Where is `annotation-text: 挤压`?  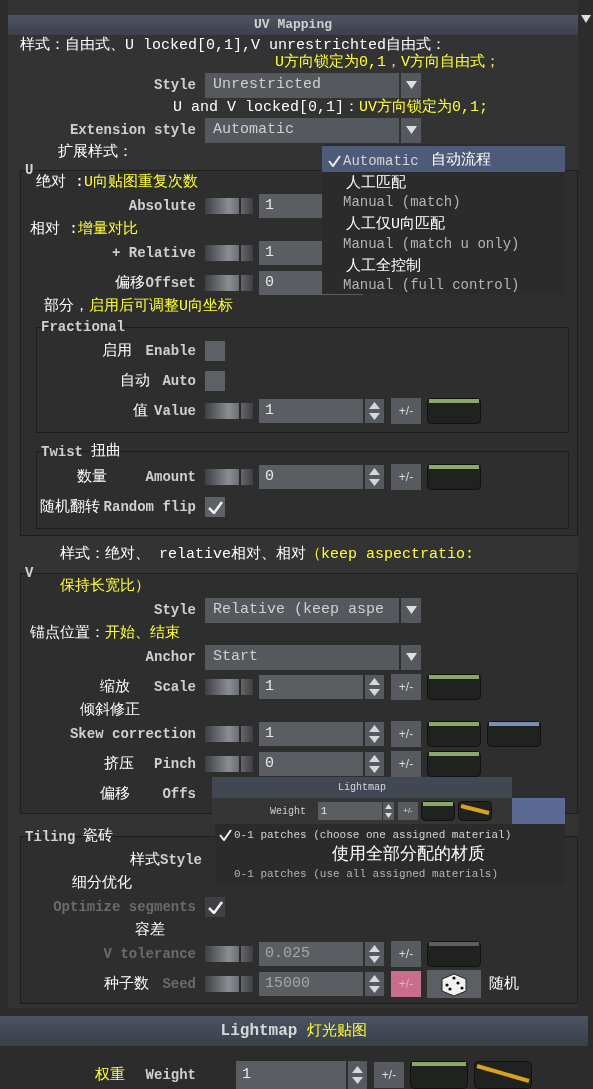 annotation-text: 挤压 is located at coordinates (119, 764).